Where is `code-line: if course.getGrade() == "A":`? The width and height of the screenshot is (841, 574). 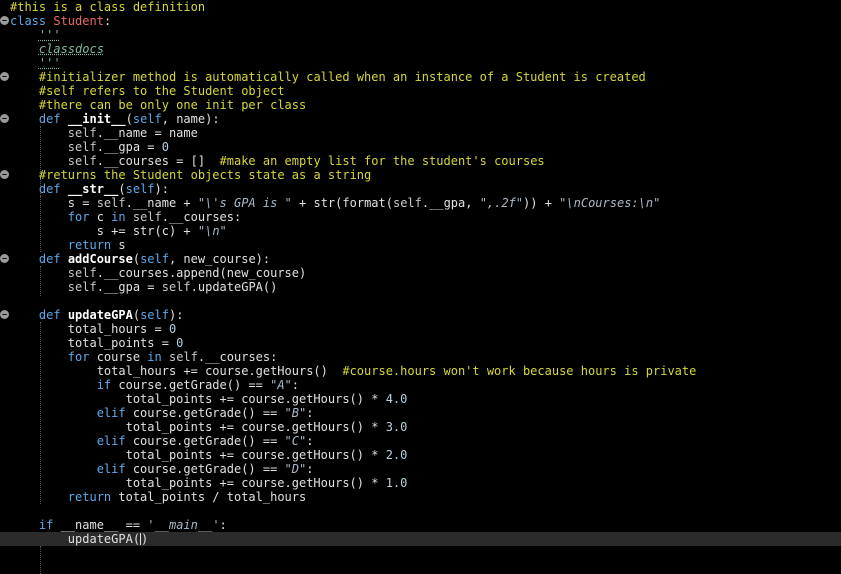
code-line: if course.getGrade() == "A": is located at coordinates (420, 385).